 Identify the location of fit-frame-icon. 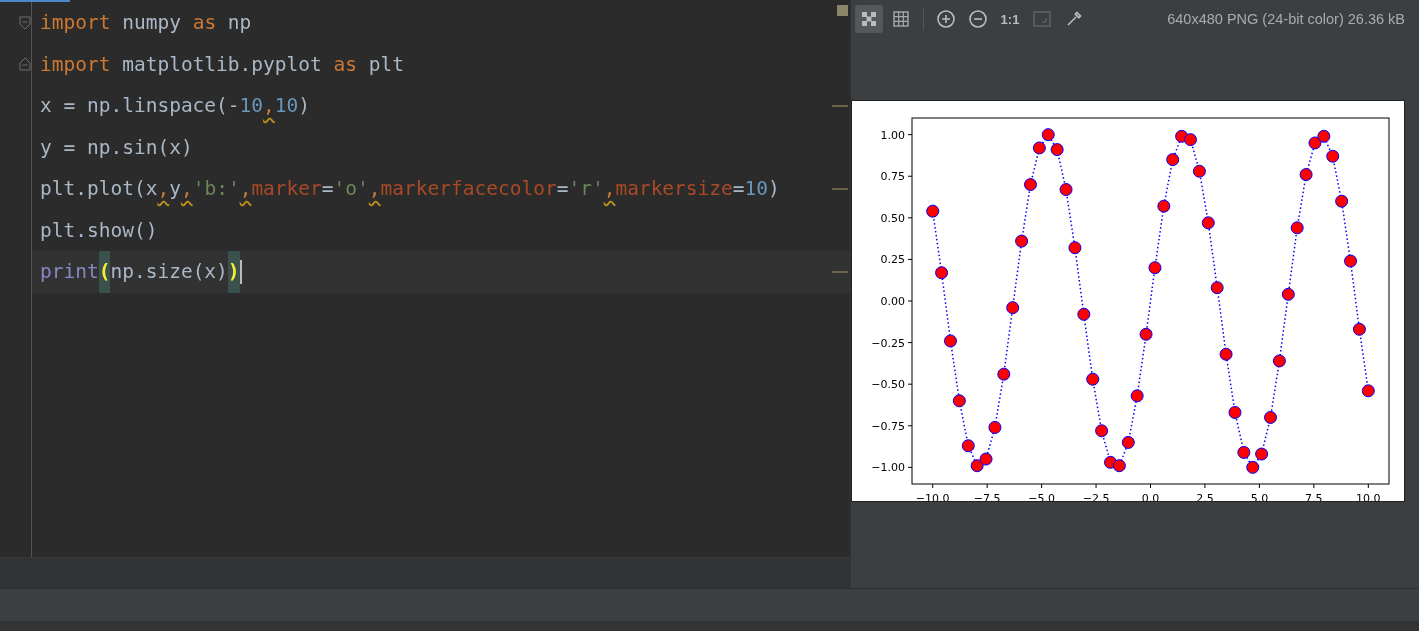
(1042, 19).